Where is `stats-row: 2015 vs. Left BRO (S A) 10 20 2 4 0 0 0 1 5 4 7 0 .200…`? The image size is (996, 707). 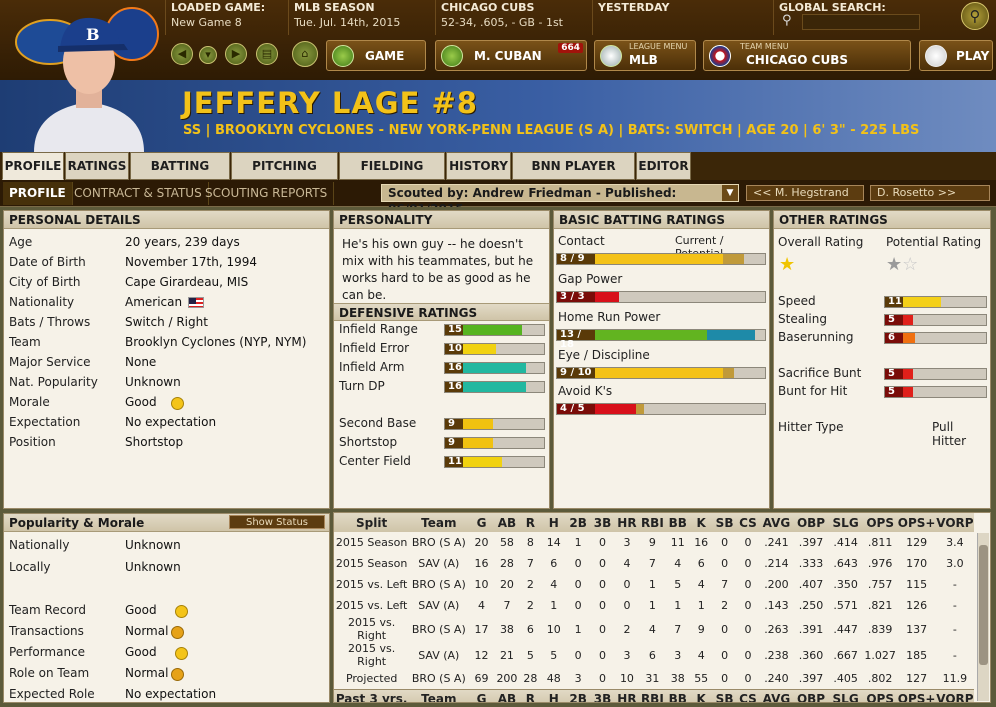
stats-row: 2015 vs. Left BRO (S A) 10 20 2 4 0 0 0 1 5 4 7 0 .200… is located at coordinates (654, 584).